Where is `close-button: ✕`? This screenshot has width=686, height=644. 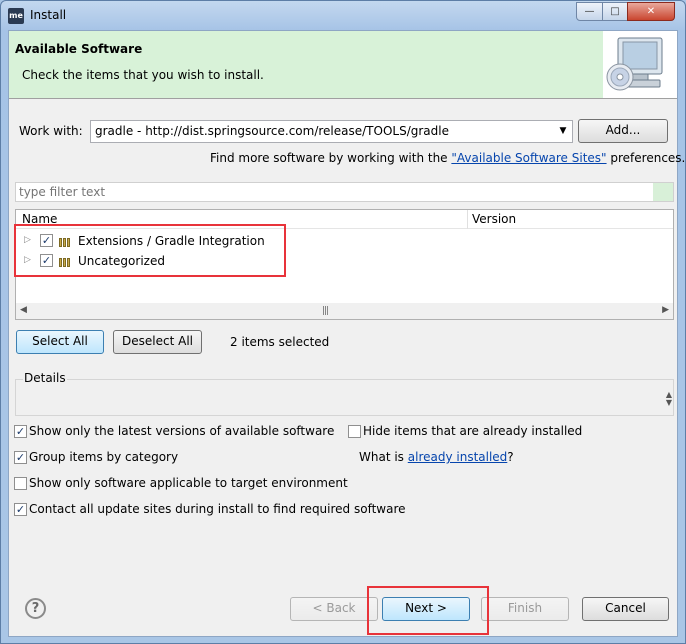
close-button: ✕ is located at coordinates (651, 11).